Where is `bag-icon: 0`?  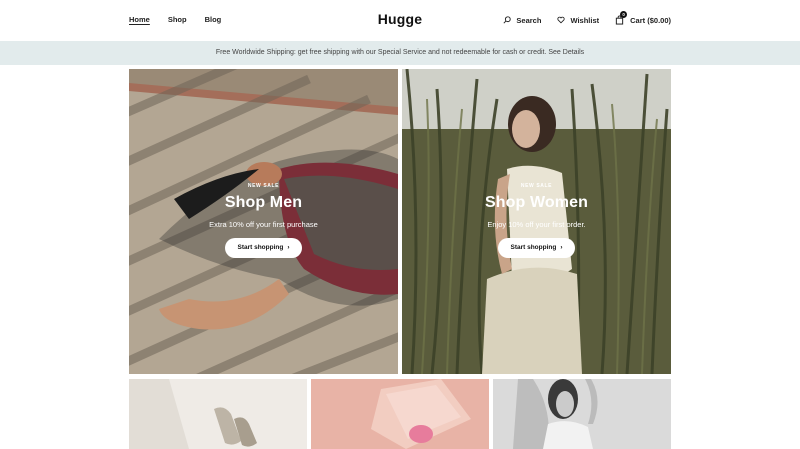
bag-icon: 0 is located at coordinates (621, 18).